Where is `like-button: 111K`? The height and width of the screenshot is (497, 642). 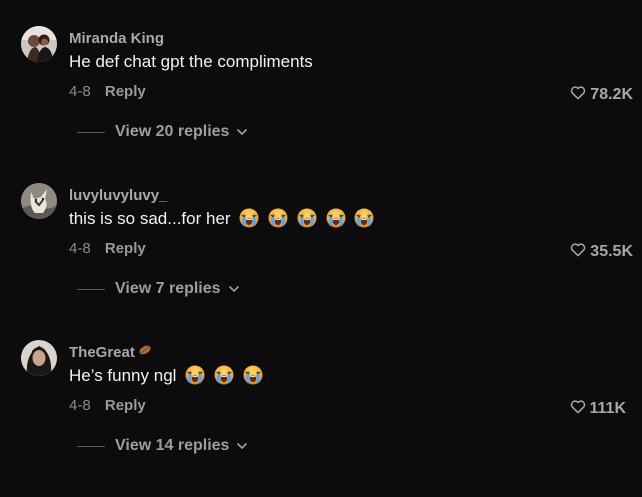
like-button: 111K is located at coordinates (598, 409).